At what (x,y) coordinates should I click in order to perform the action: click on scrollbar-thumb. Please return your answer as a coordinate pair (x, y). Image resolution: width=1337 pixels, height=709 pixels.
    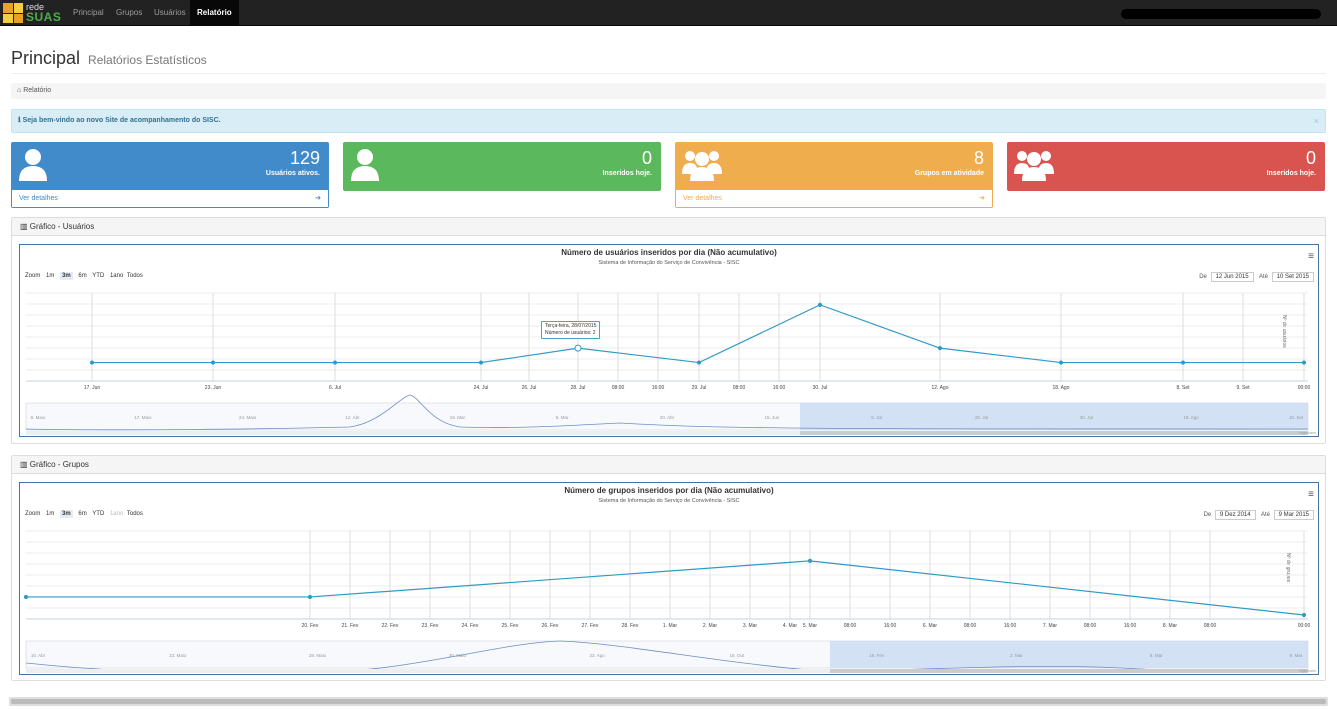
    Looking at the image, I should click on (668, 701).